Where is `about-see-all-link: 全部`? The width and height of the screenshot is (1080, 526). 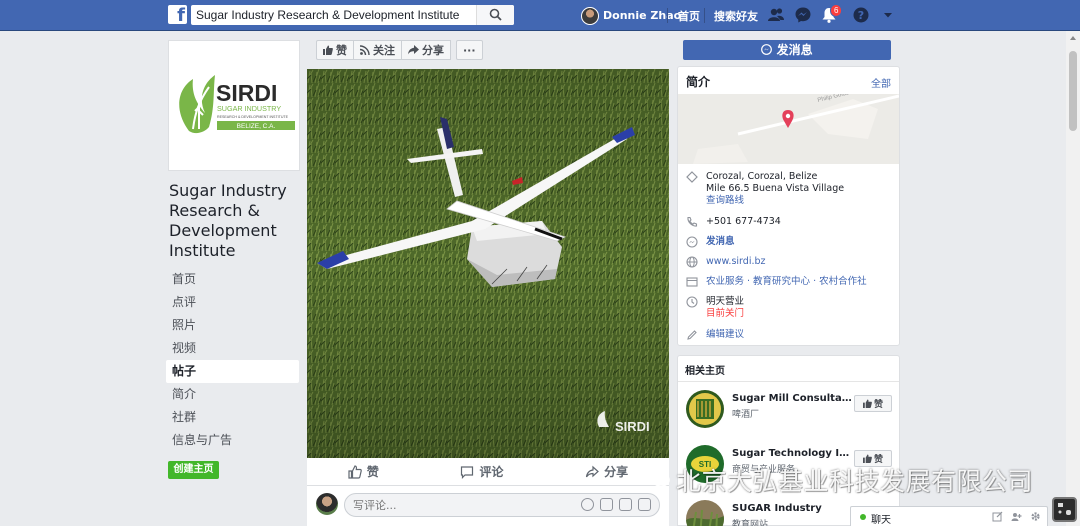 about-see-all-link: 全部 is located at coordinates (881, 82).